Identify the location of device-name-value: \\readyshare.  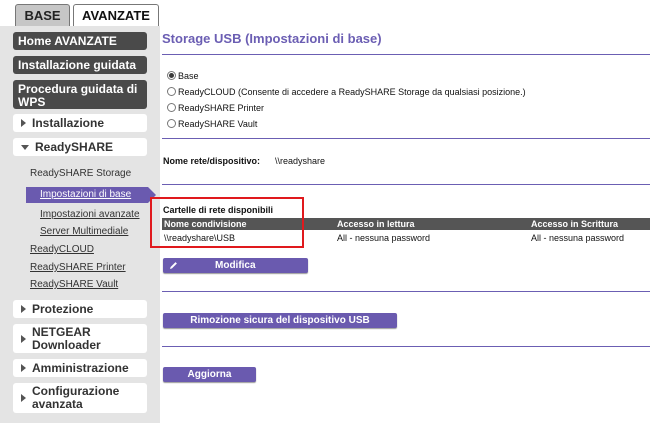
(300, 161).